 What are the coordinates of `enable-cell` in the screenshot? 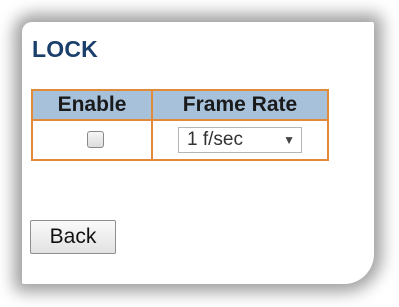 It's located at (92, 139).